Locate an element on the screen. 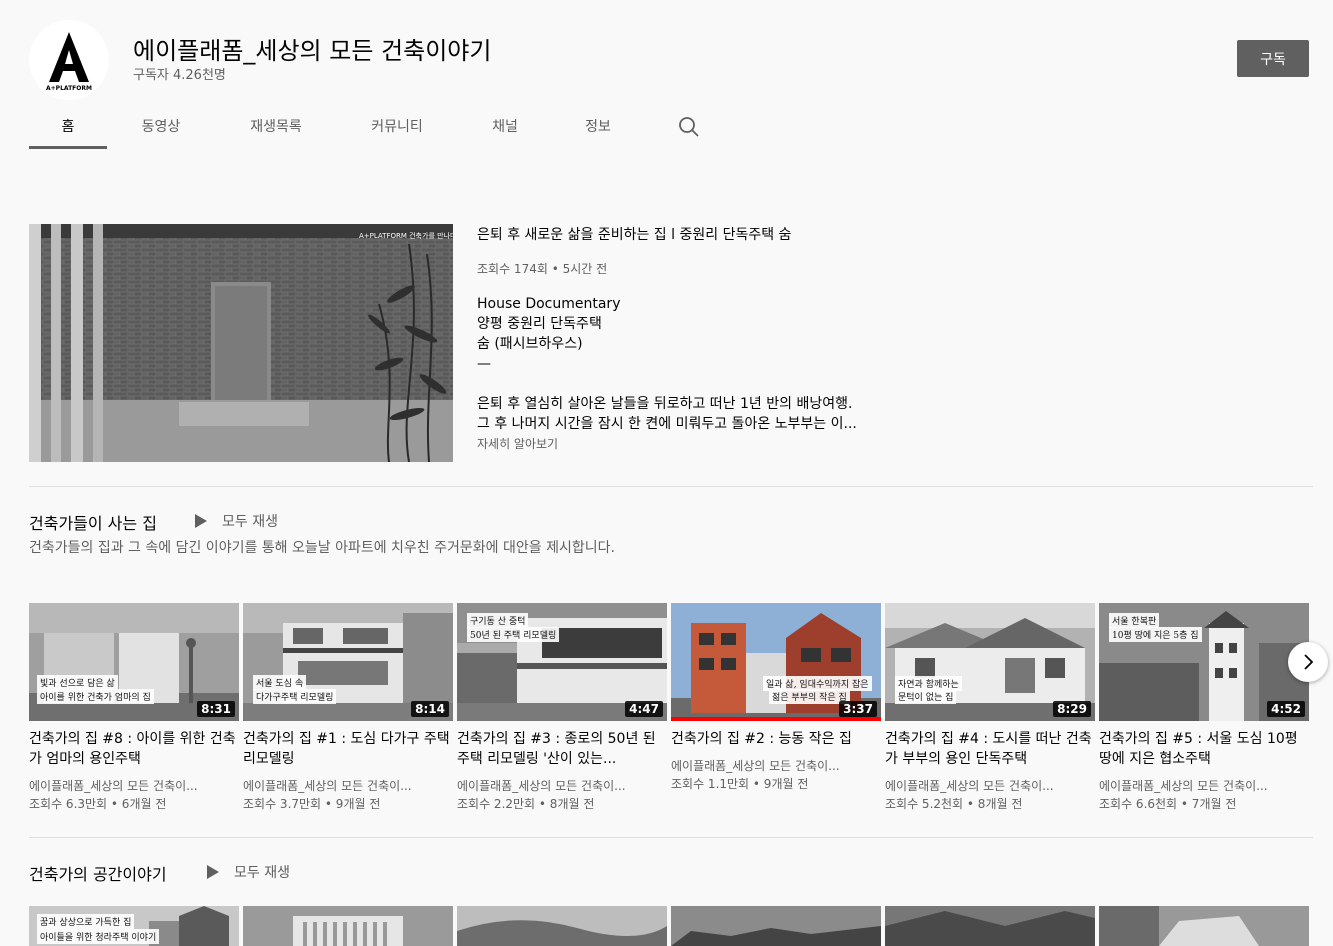  chevron-right-icon is located at coordinates (1309, 662).